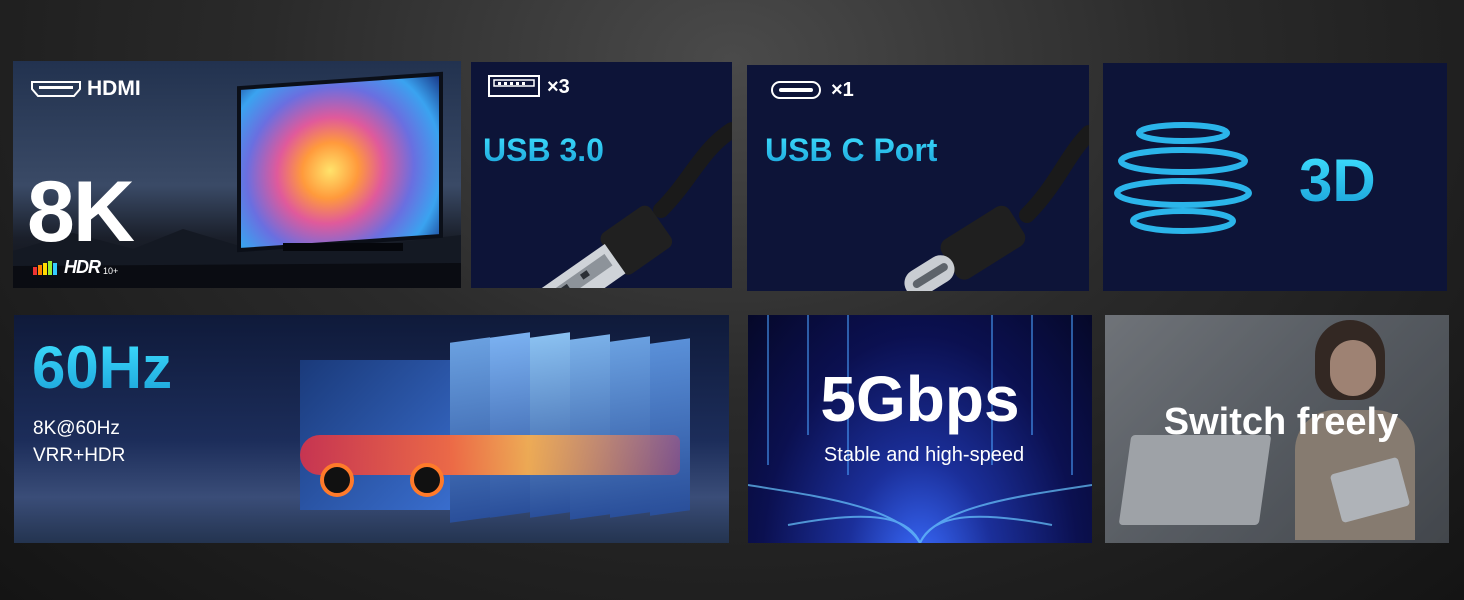 This screenshot has height=600, width=1464. Describe the element at coordinates (1281, 422) in the screenshot. I see `switch-freely-title: Switch freely` at that location.